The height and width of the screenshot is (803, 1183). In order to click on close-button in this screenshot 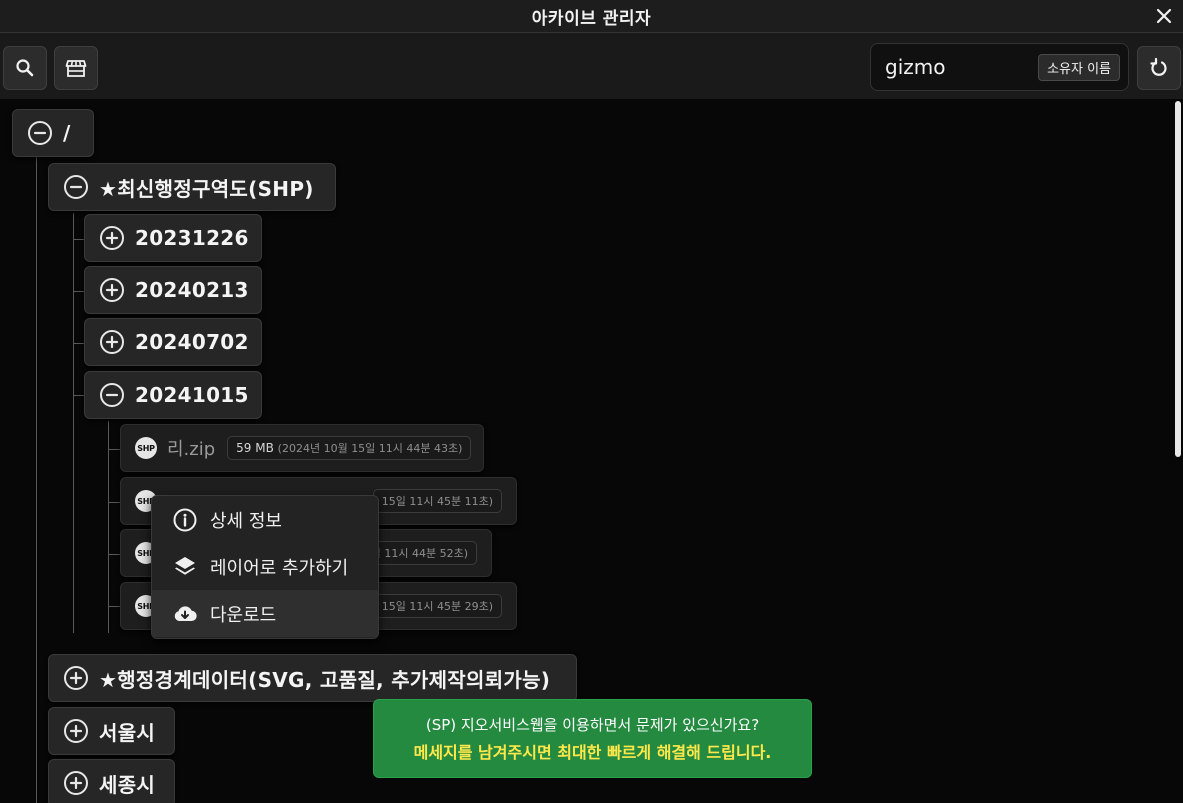, I will do `click(1164, 16)`.